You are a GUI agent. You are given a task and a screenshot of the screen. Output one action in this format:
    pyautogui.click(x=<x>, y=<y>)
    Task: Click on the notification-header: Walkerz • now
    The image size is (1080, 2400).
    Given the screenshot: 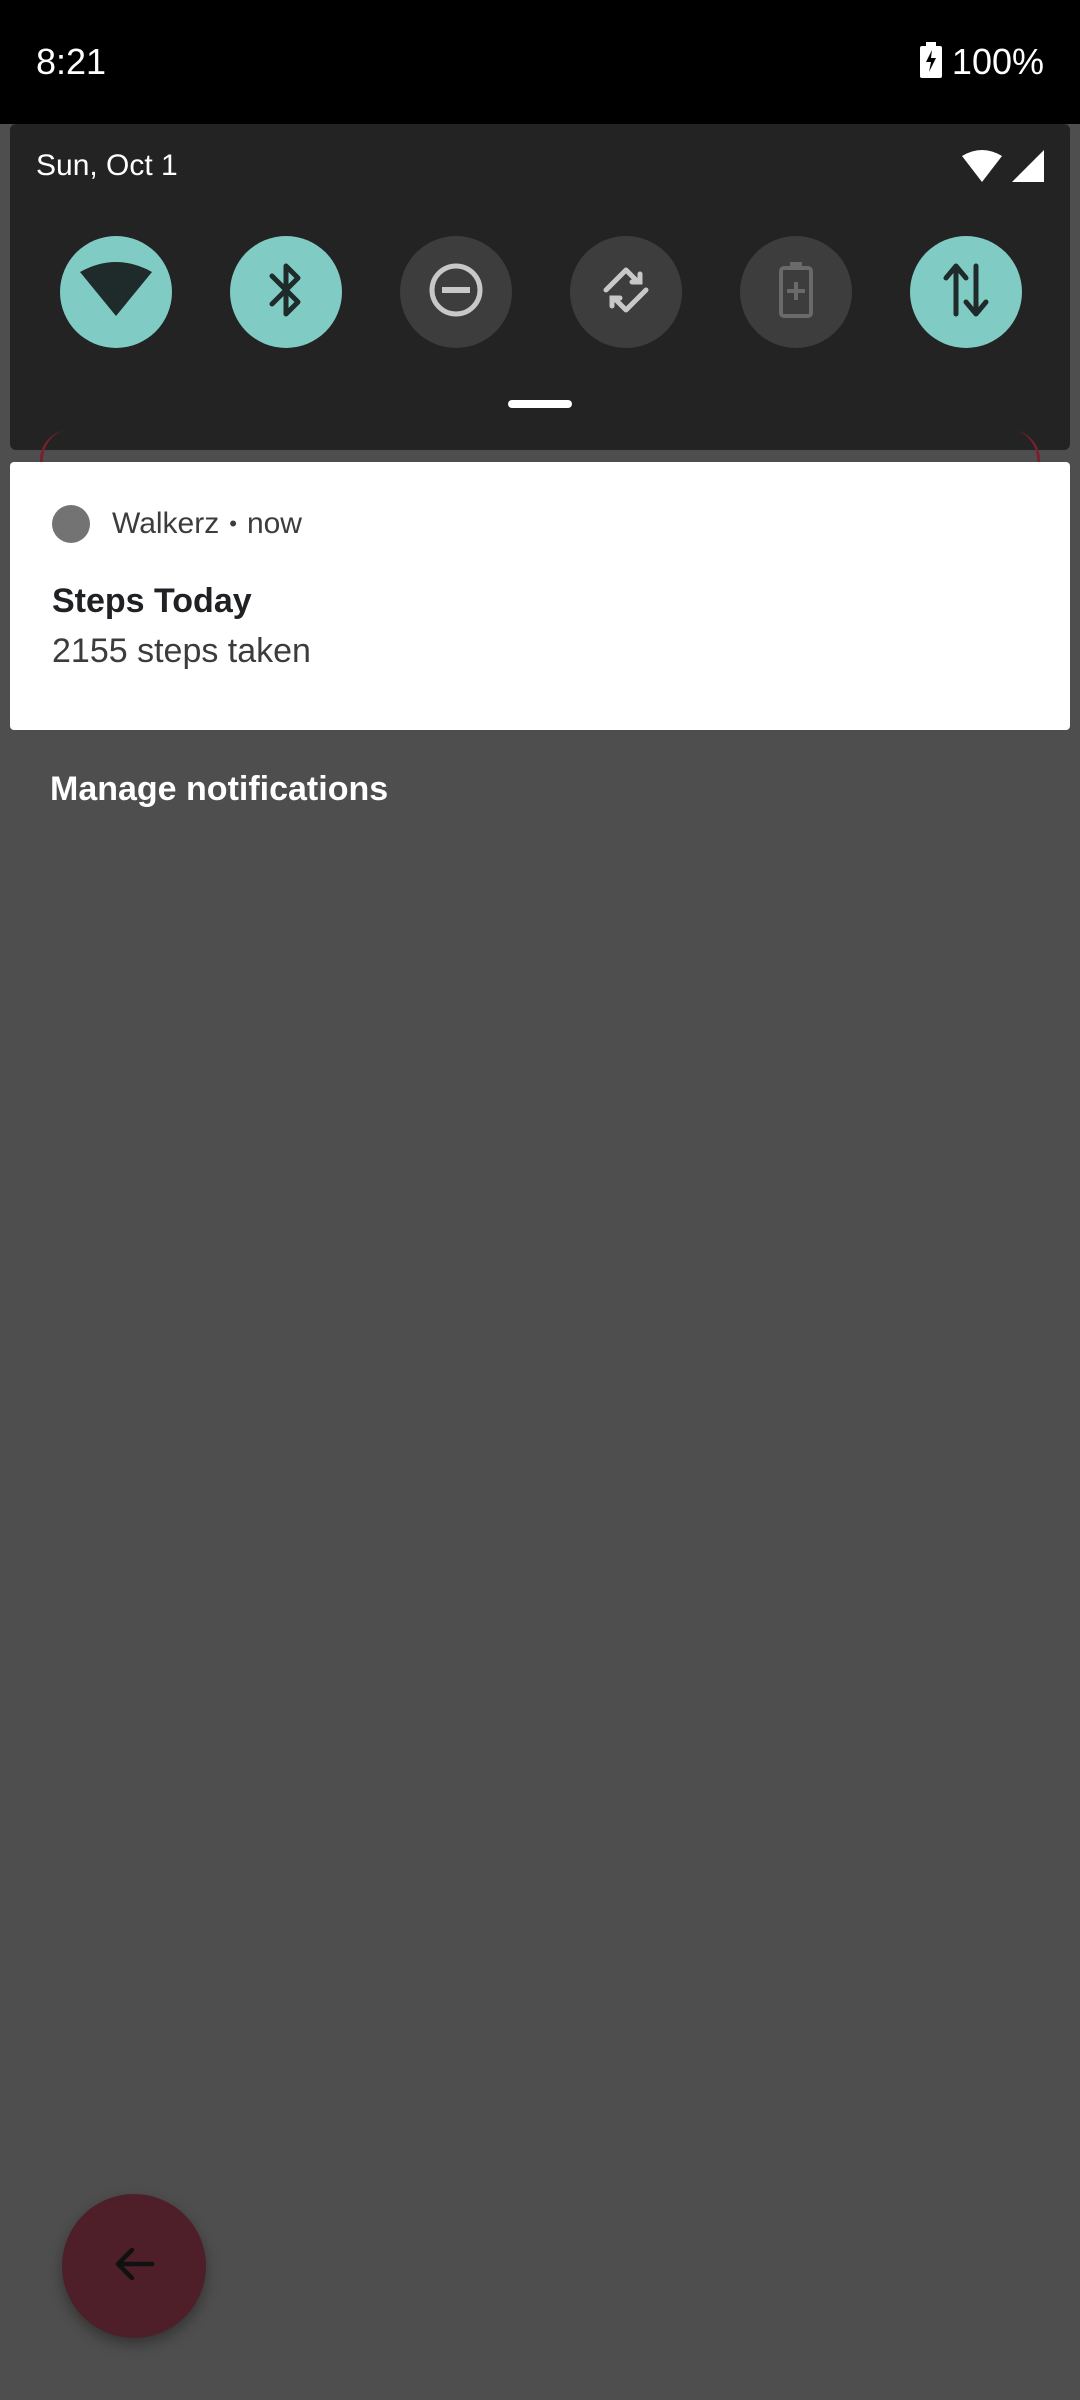 What is the action you would take?
    pyautogui.click(x=177, y=524)
    